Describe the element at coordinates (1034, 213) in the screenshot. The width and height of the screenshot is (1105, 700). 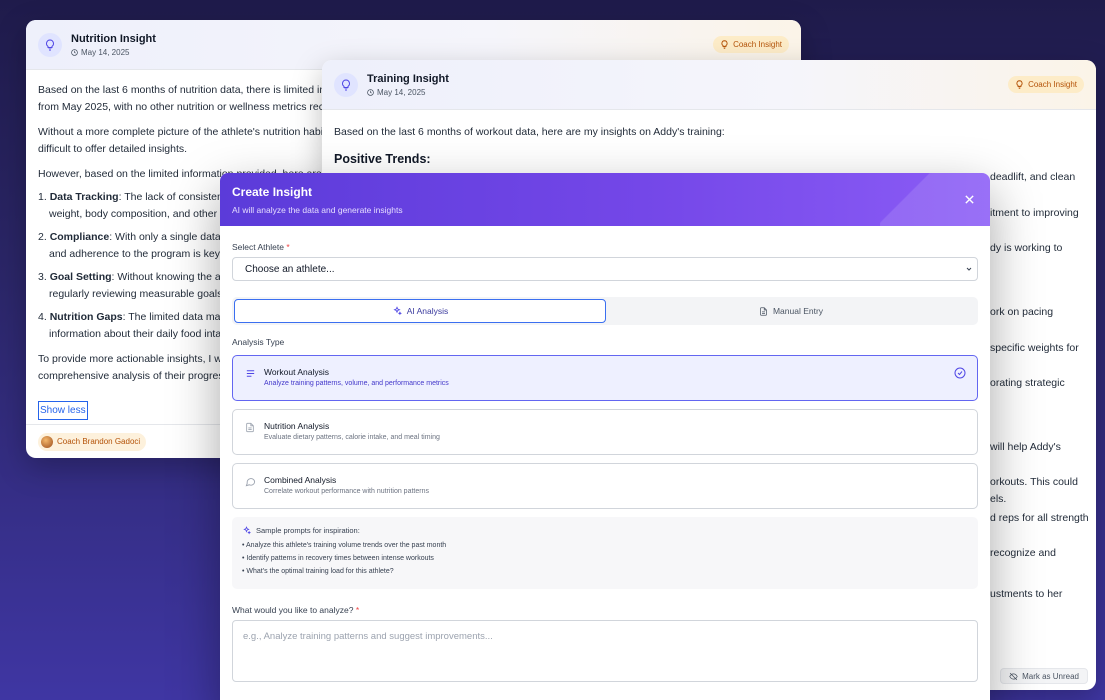
I see `text-fragment: itment to improving` at that location.